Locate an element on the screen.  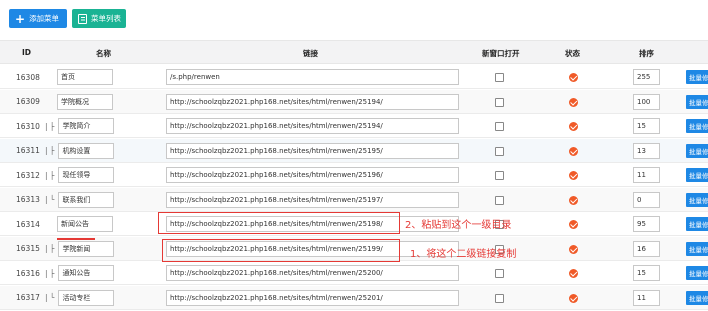
menu-name-input: 首页 is located at coordinates (85, 77).